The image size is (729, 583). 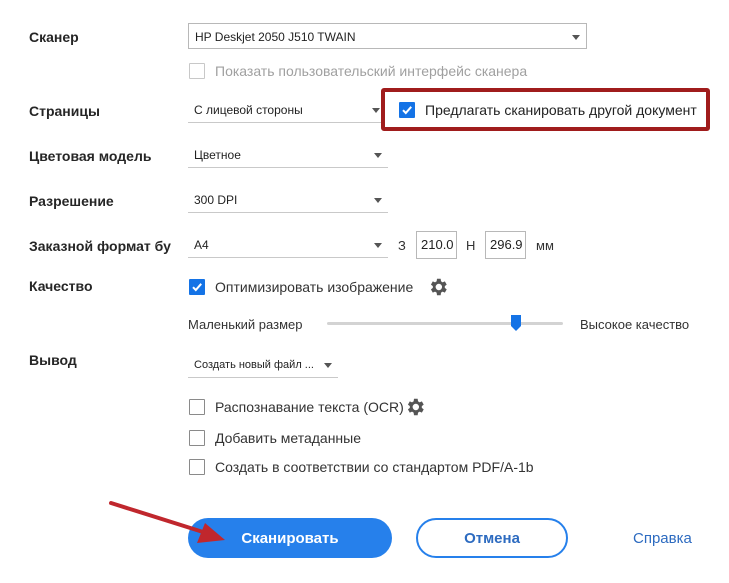 What do you see at coordinates (64, 111) in the screenshot?
I see `pages-label: Страницы` at bounding box center [64, 111].